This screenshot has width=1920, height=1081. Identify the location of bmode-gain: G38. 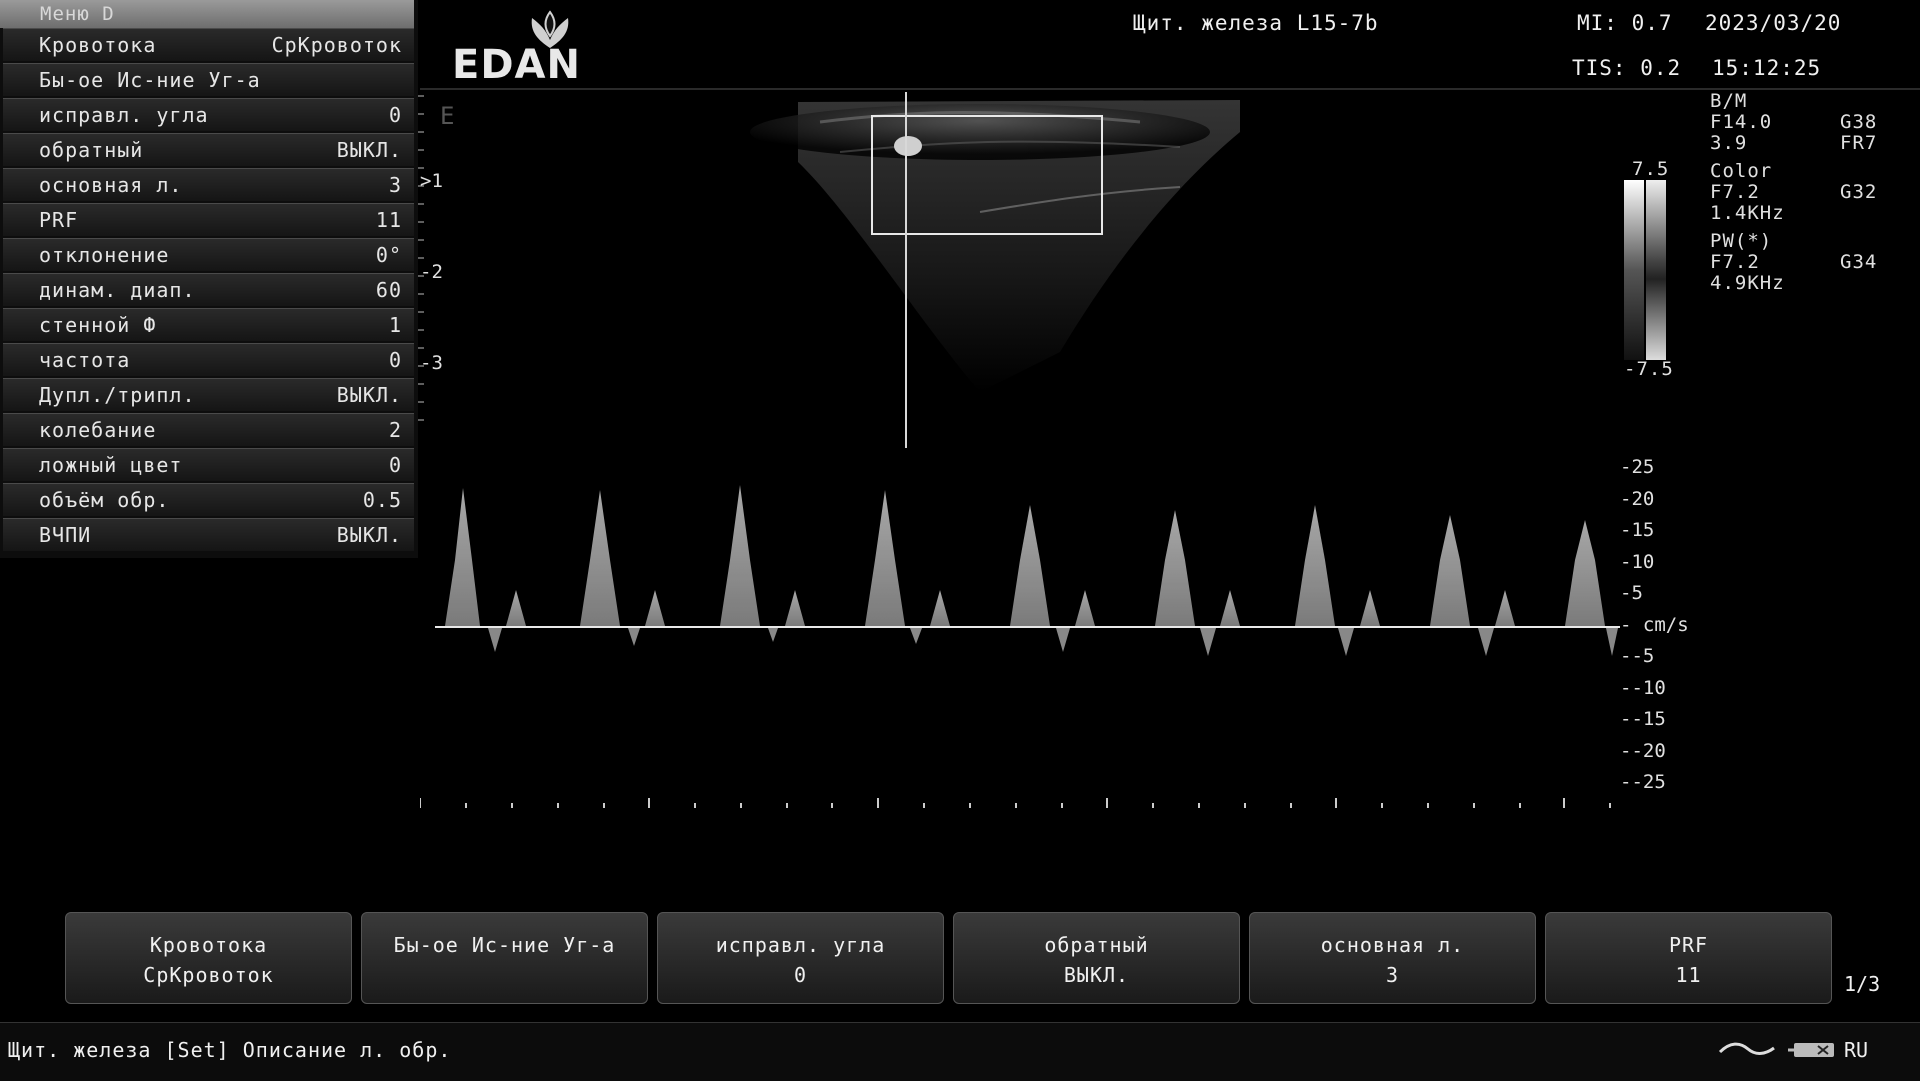
(1859, 122).